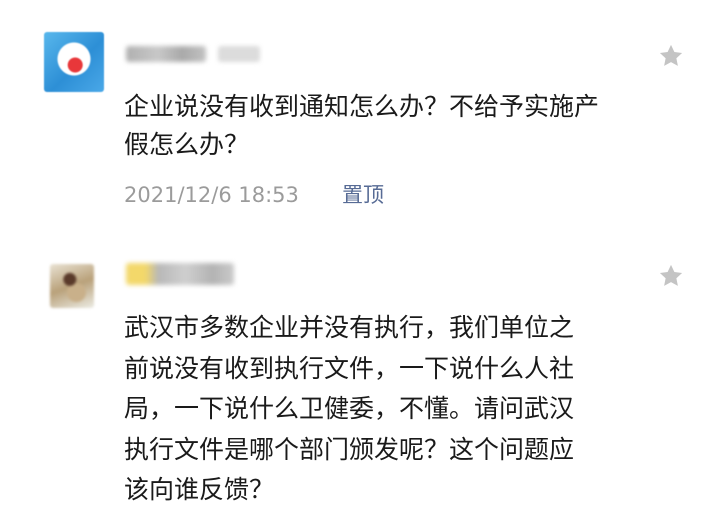 The image size is (725, 511). What do you see at coordinates (363, 195) in the screenshot?
I see `pin-link: 置顶` at bounding box center [363, 195].